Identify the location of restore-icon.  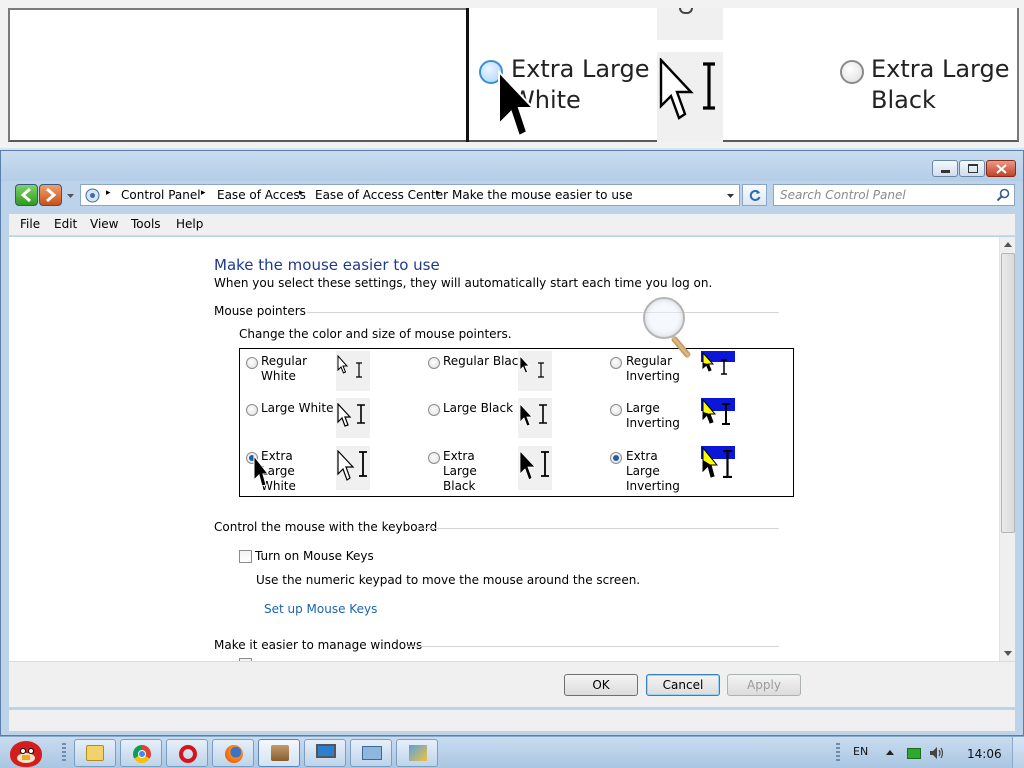
(973, 168).